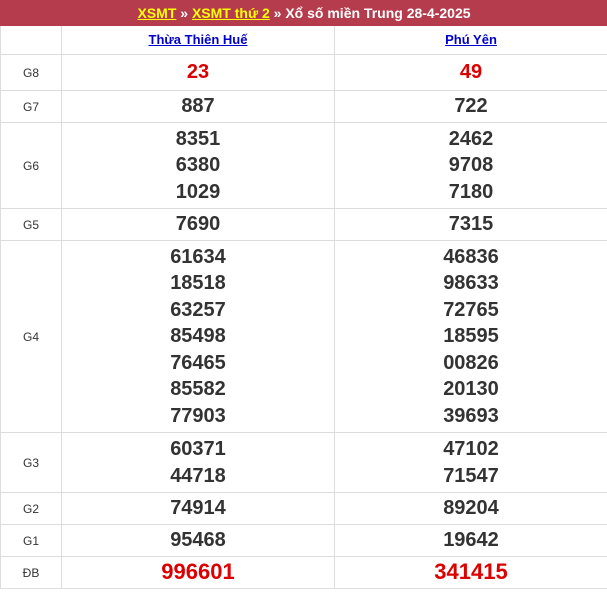 The image size is (607, 592). I want to click on prize-cell: 46836 98633 72765 18595 00826 20130 39693, so click(470, 336).